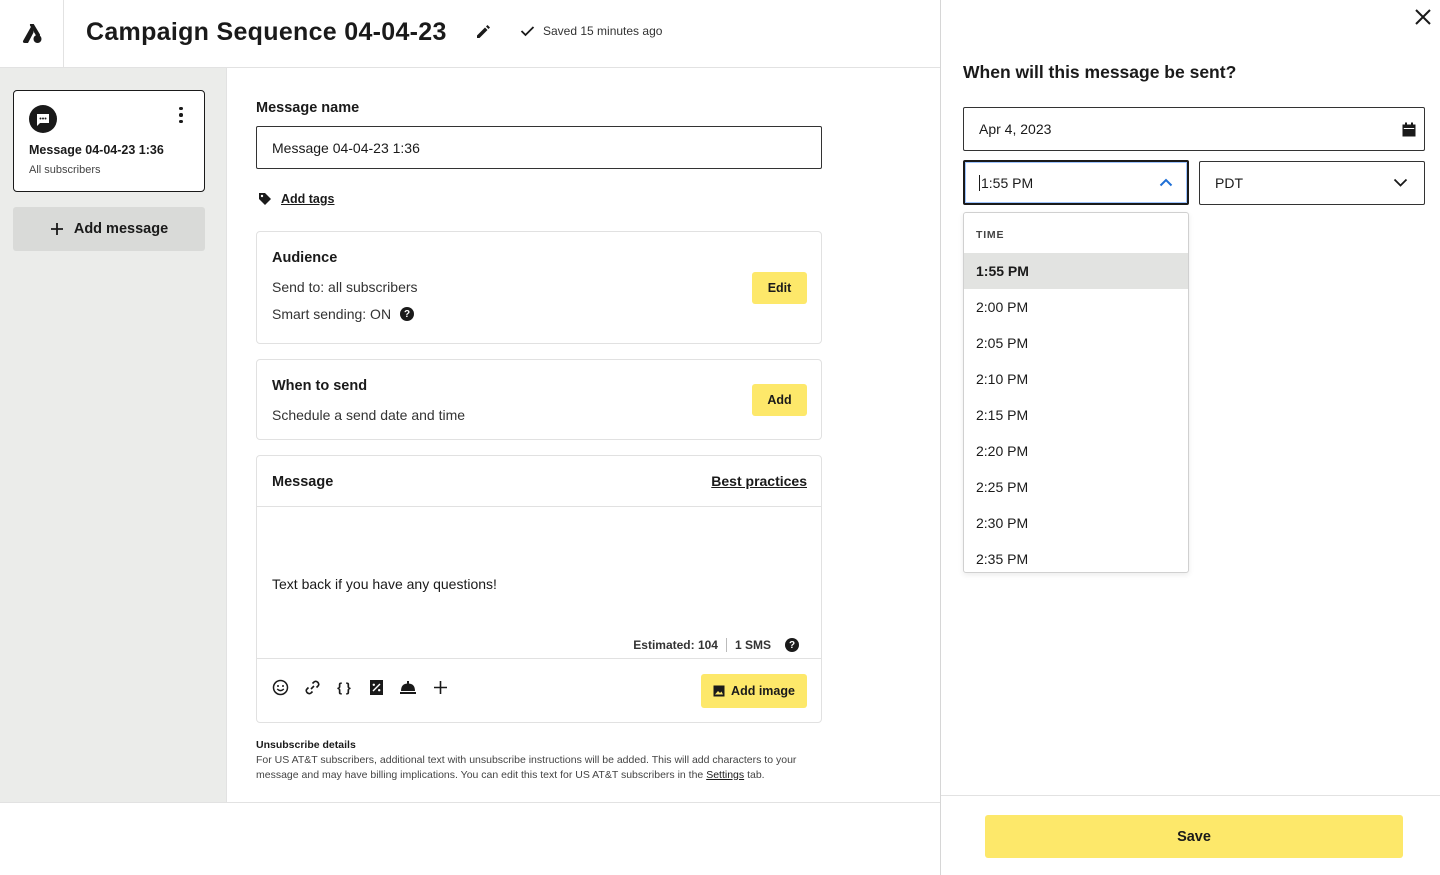 This screenshot has width=1440, height=875. Describe the element at coordinates (96, 150) in the screenshot. I see `message-card-title: Message 04-04-23 1:36` at that location.